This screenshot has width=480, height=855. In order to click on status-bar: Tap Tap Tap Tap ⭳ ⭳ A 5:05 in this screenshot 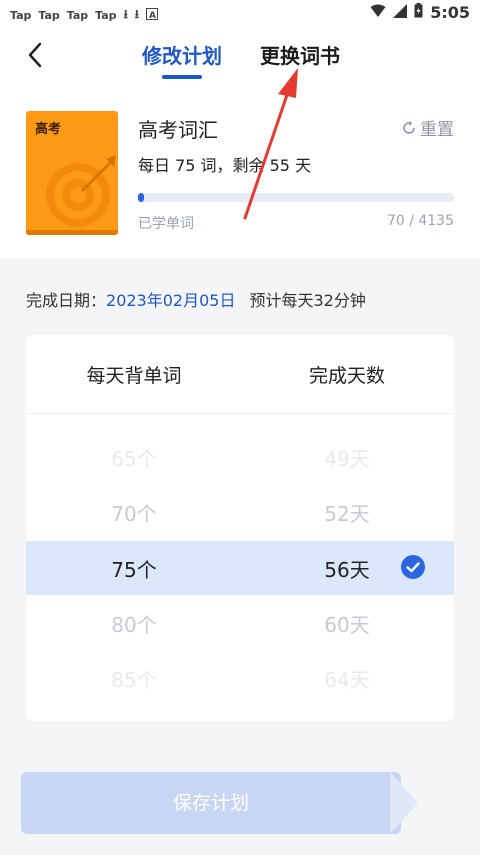, I will do `click(240, 13)`.